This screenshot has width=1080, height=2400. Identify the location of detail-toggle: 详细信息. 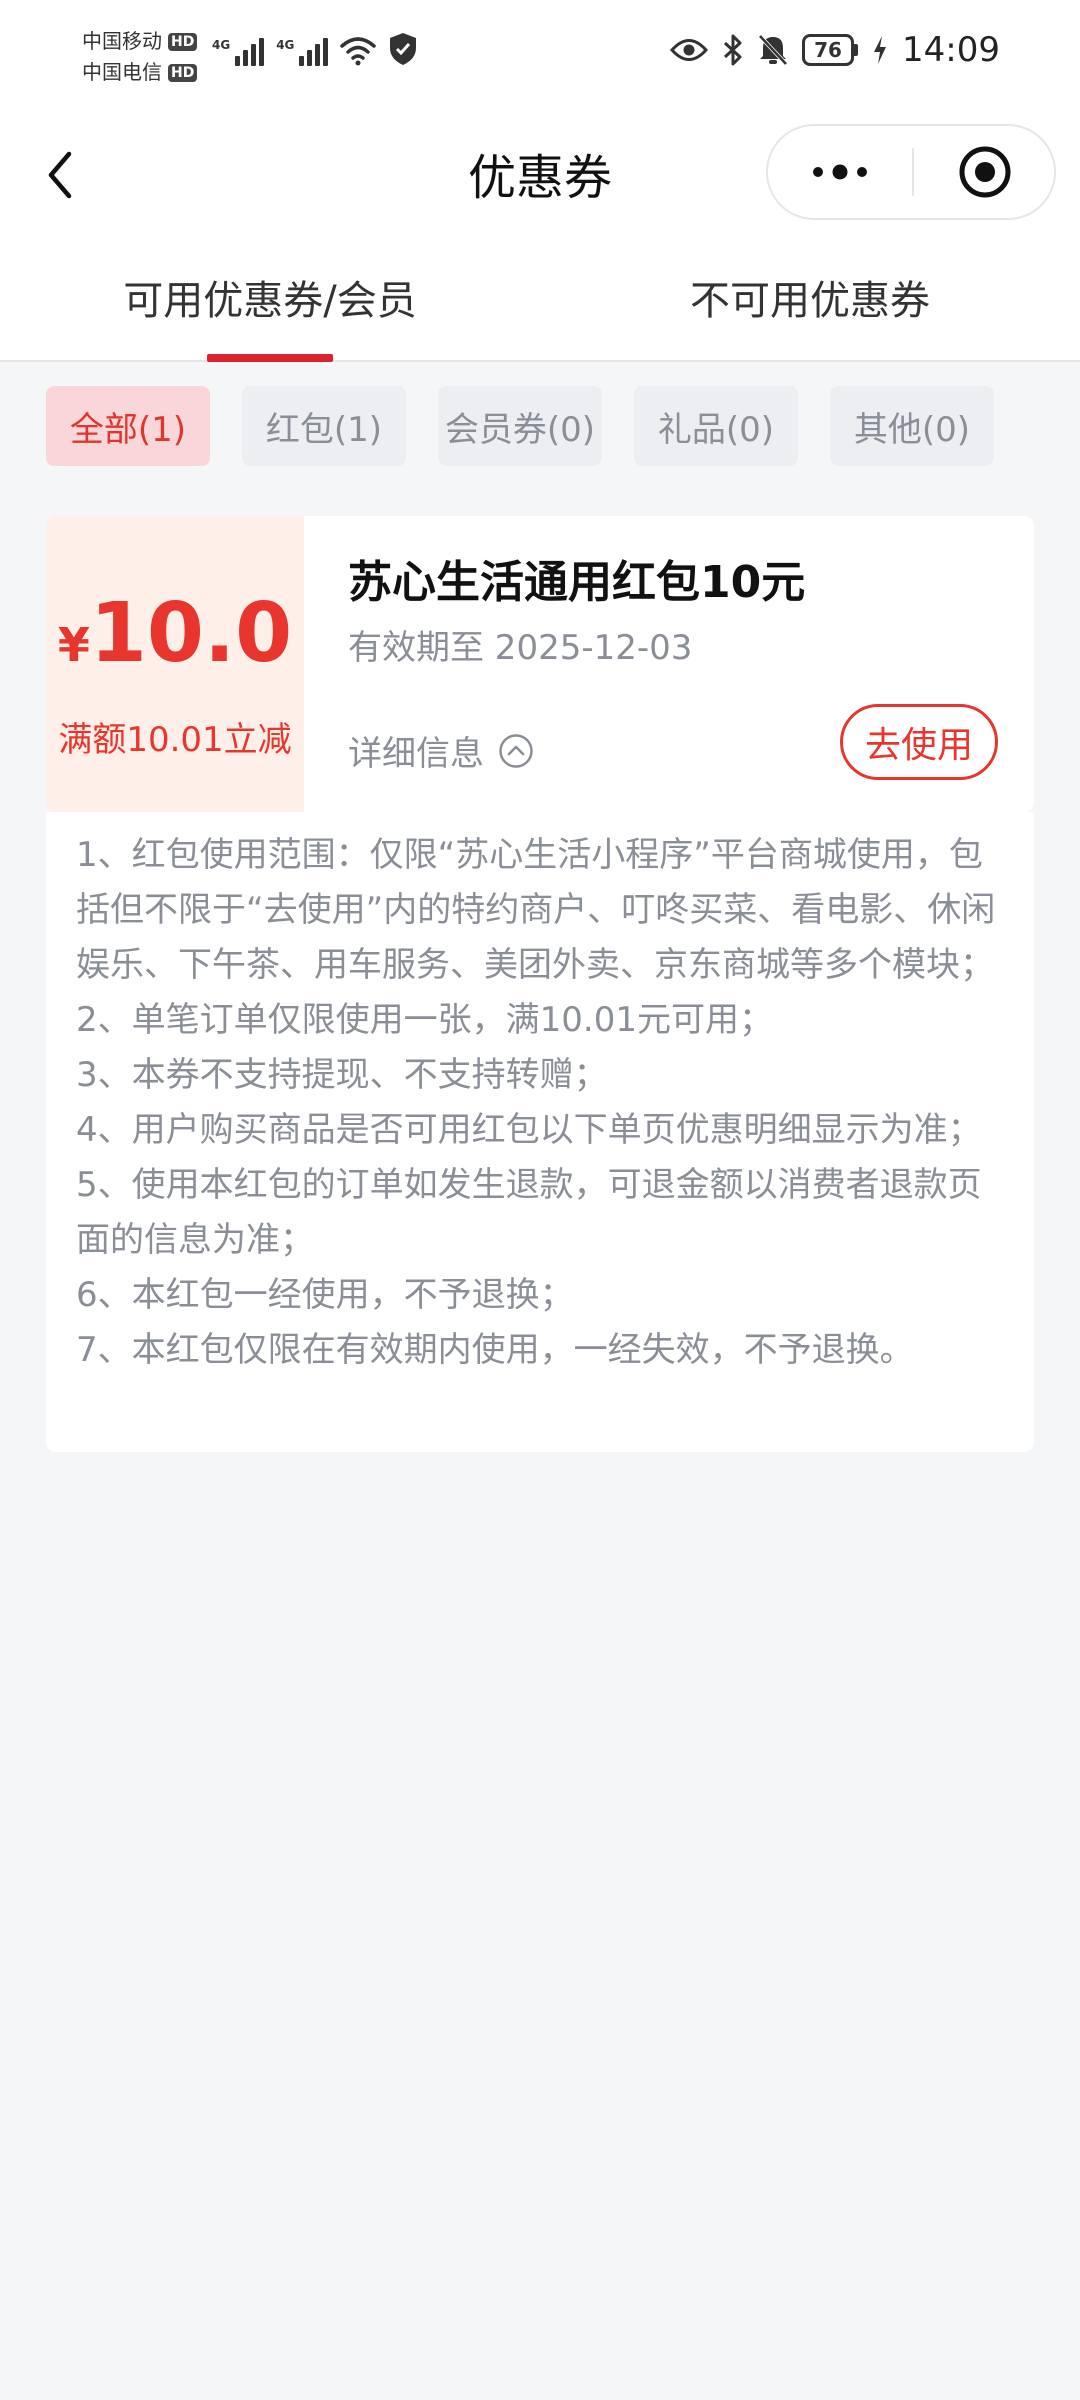
(441, 750).